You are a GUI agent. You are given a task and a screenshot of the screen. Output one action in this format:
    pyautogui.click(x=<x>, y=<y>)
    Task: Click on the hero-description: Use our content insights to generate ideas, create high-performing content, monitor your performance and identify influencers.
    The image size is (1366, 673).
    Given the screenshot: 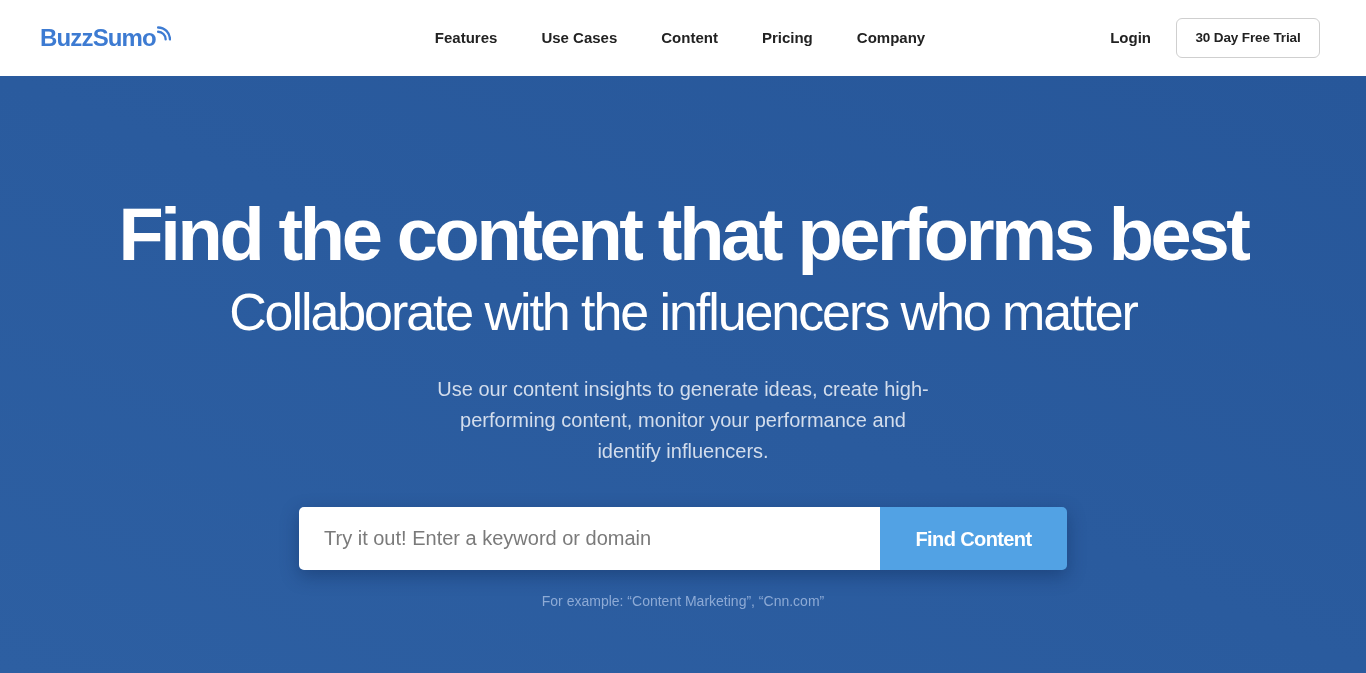 What is the action you would take?
    pyautogui.click(x=683, y=420)
    